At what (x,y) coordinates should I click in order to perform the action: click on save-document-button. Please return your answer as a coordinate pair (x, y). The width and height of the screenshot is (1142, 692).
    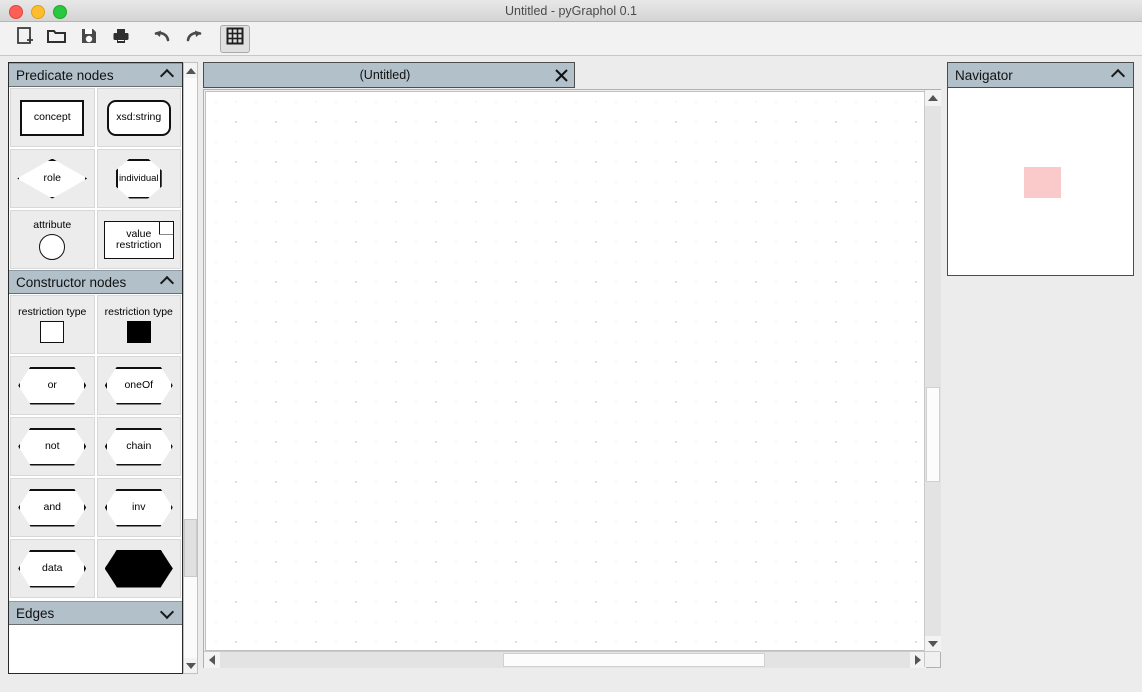
    Looking at the image, I should click on (89, 39).